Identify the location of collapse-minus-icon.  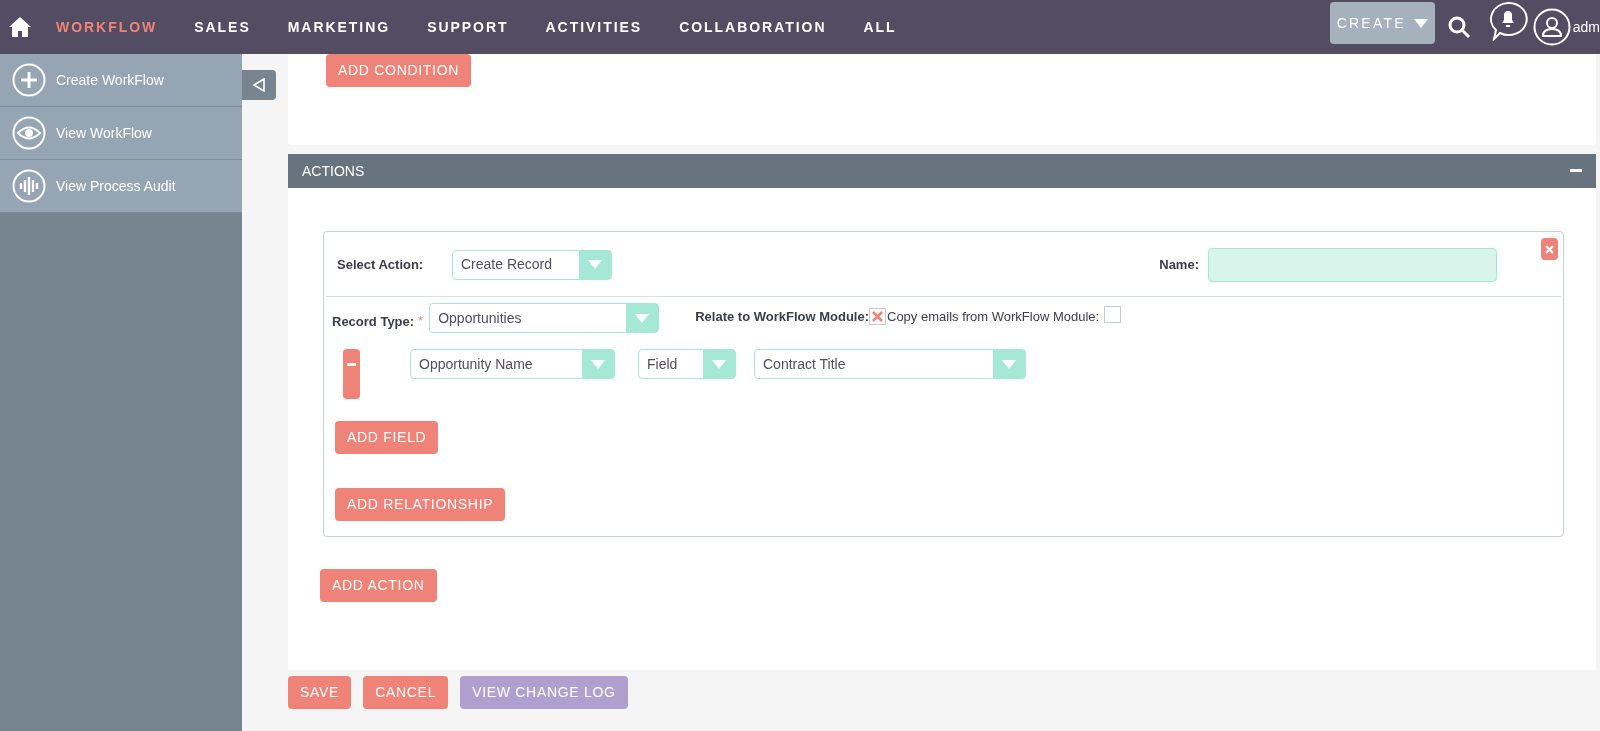
(1576, 171).